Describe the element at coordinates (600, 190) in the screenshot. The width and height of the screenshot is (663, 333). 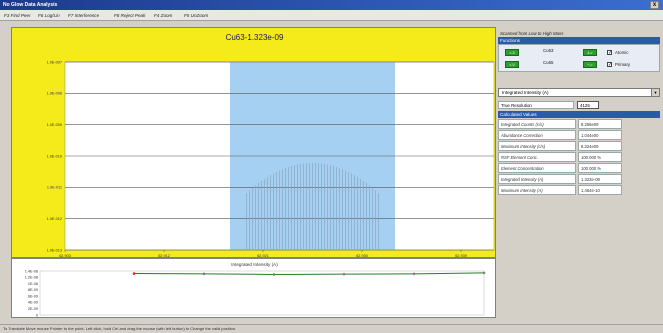
I see `calc-value: 1.464e-10` at that location.